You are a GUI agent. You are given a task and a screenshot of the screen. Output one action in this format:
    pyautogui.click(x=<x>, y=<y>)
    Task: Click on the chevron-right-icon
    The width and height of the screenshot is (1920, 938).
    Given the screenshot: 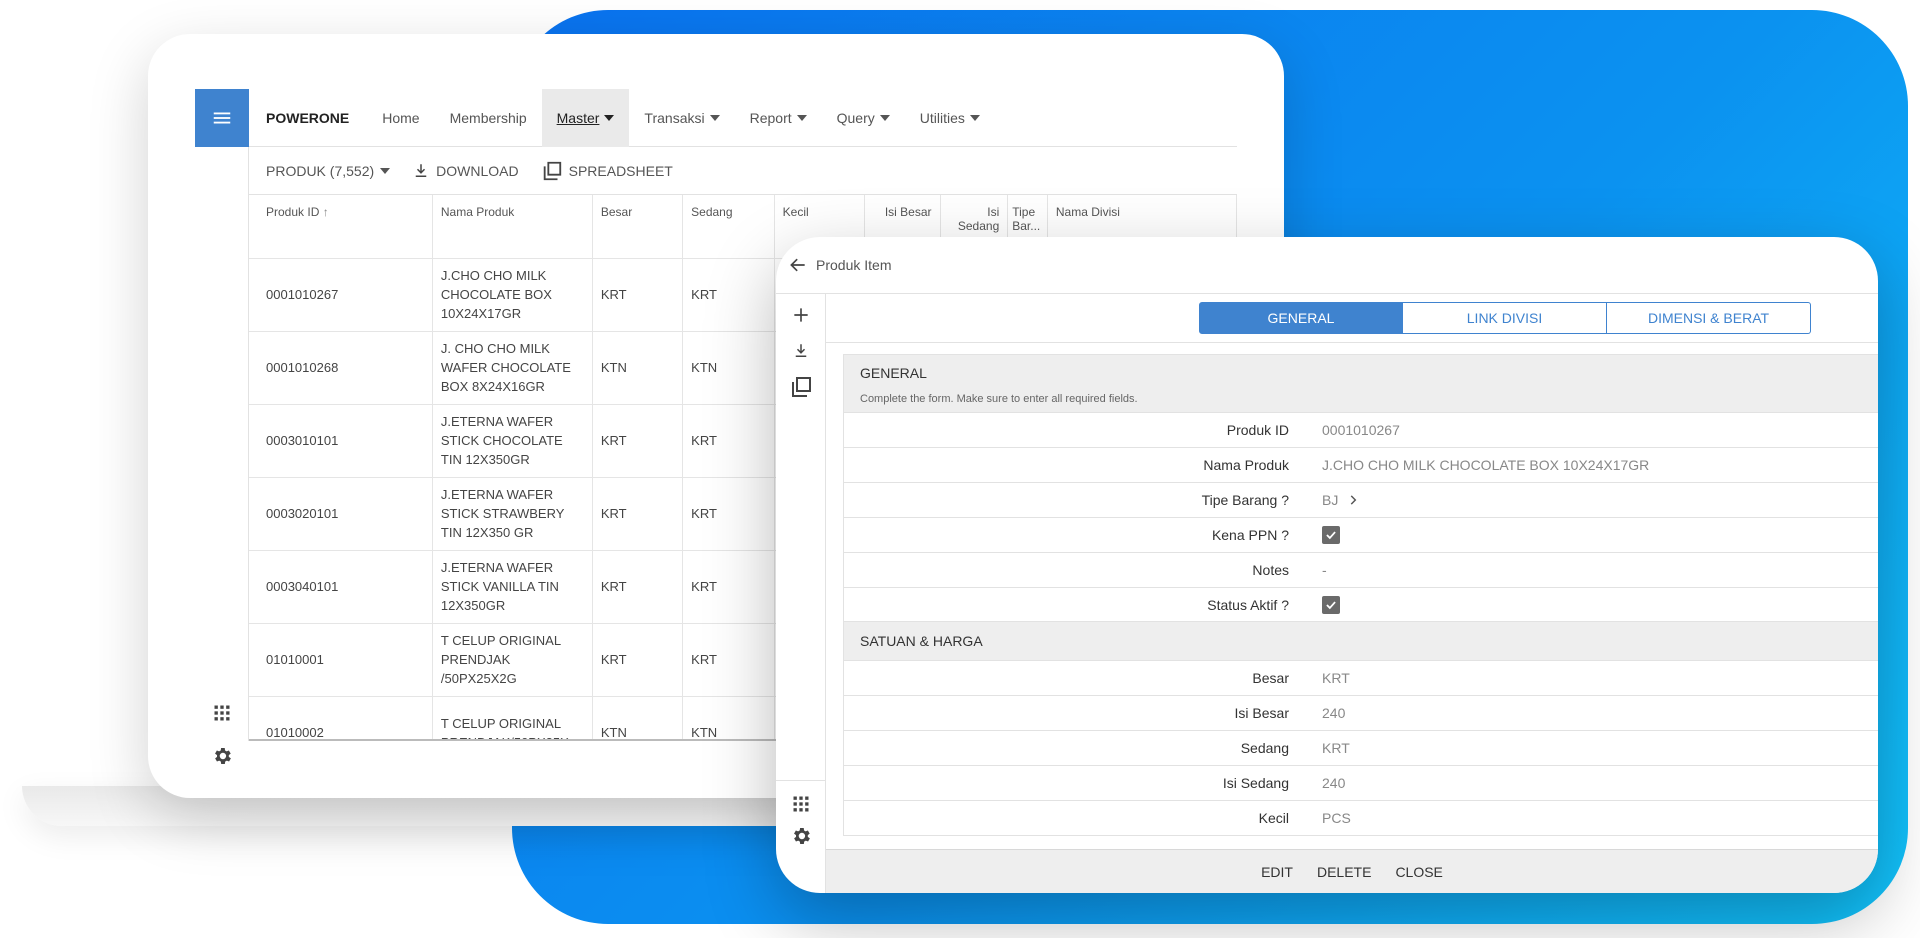 What is the action you would take?
    pyautogui.click(x=1354, y=500)
    